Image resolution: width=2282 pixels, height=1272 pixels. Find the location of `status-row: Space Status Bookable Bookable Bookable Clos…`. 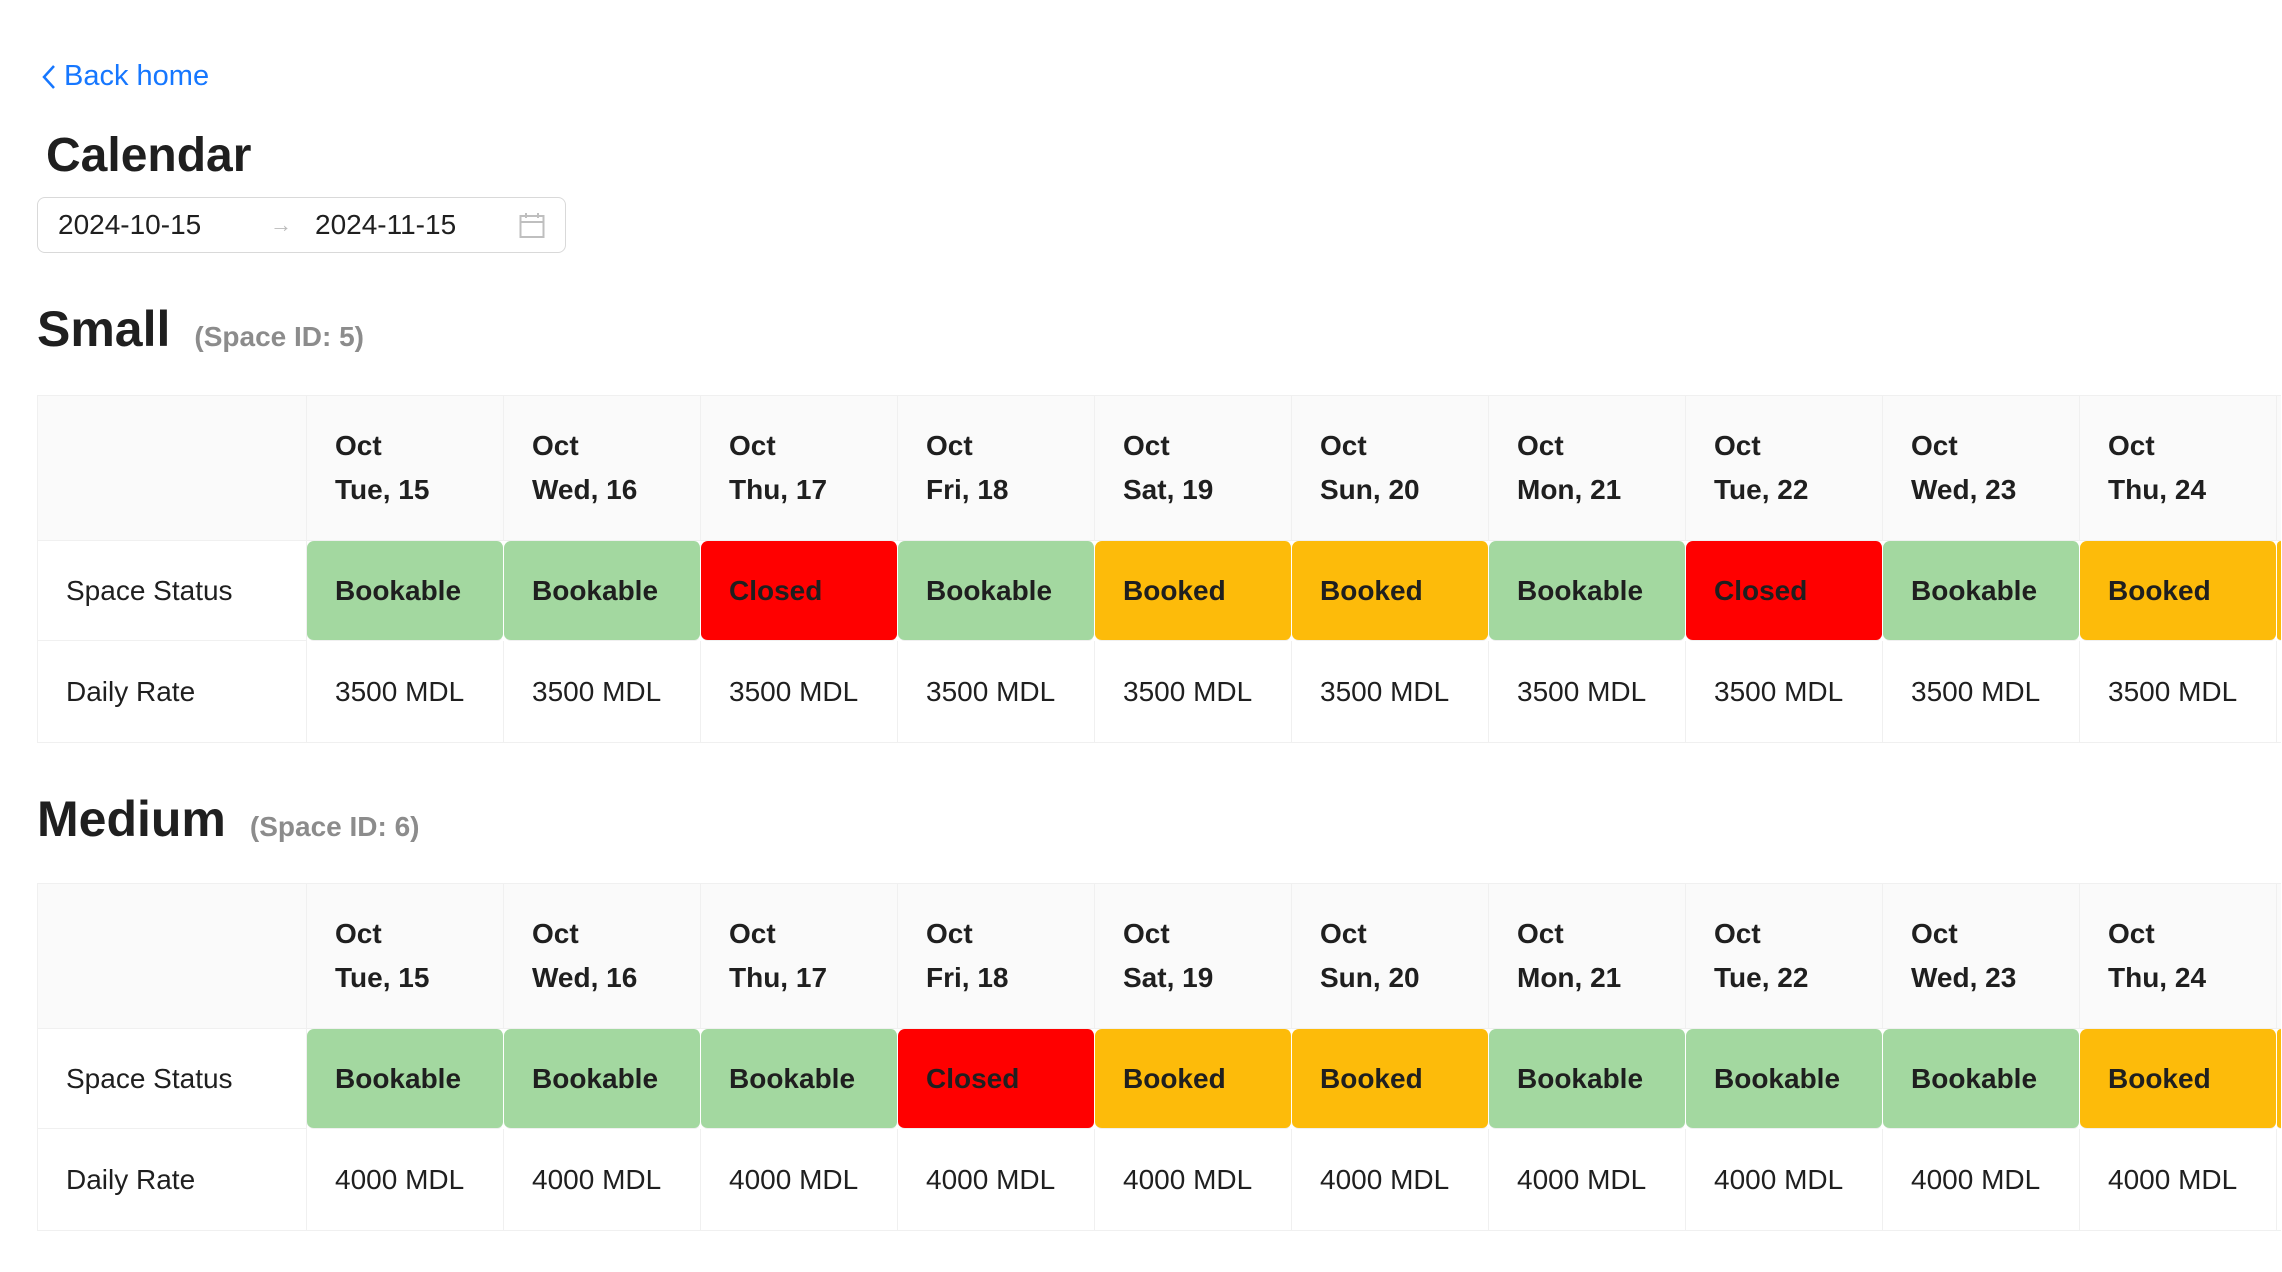

status-row: Space Status Bookable Bookable Bookable Clos… is located at coordinates (1159, 1079).